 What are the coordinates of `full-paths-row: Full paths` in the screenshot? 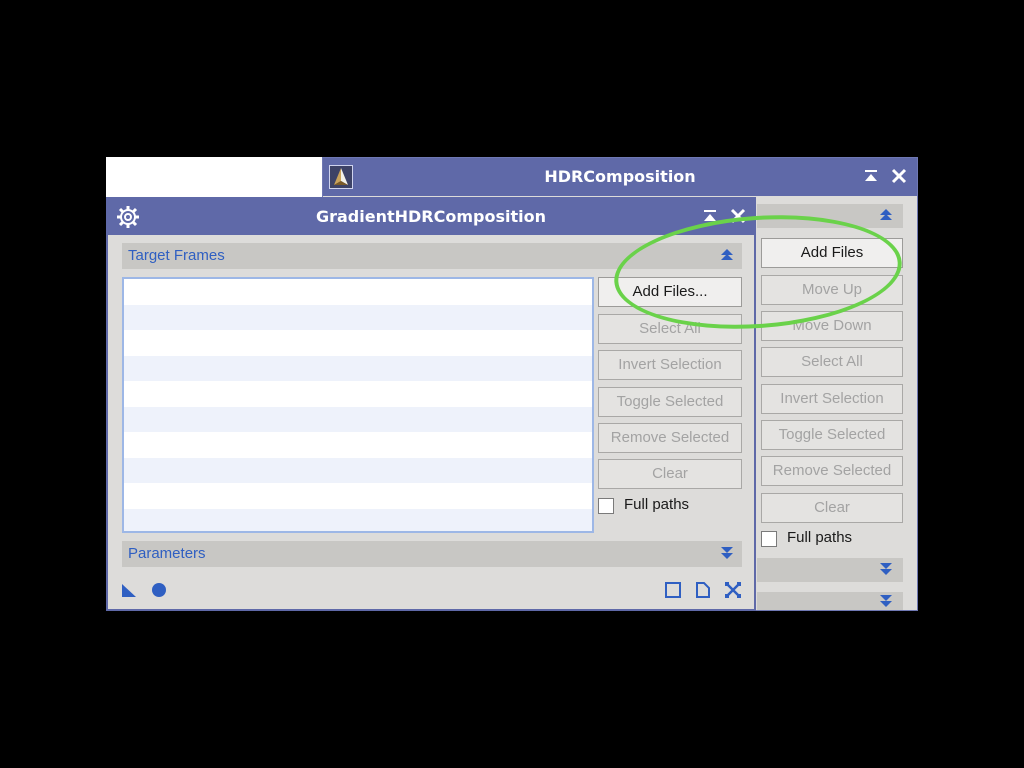 It's located at (668, 507).